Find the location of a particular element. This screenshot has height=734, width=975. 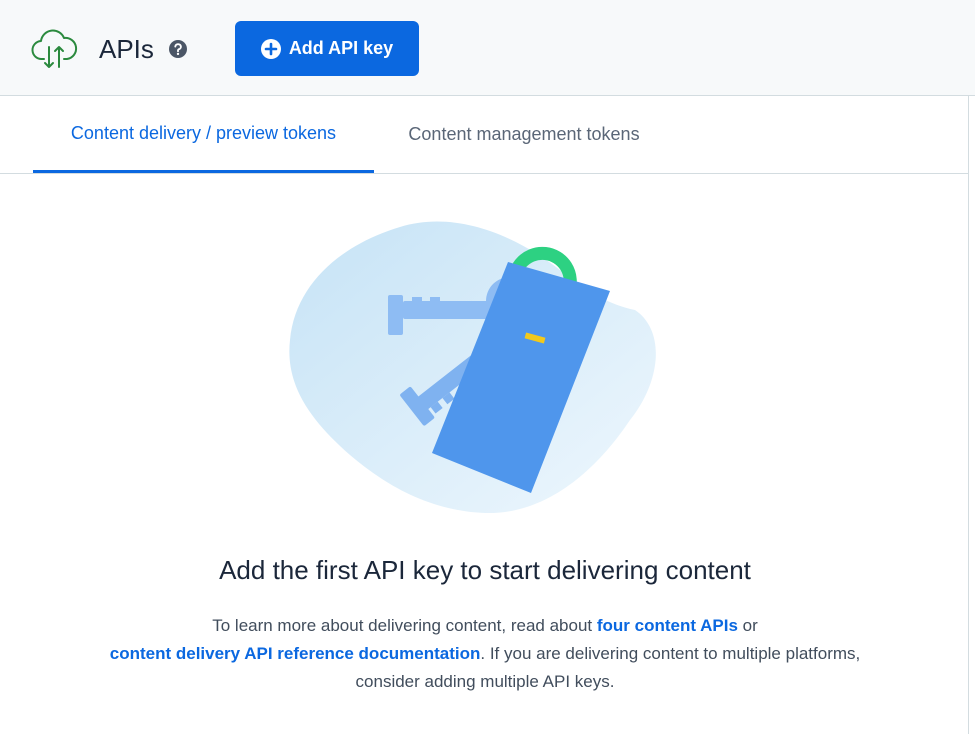

add-api-key-label: Add API key is located at coordinates (341, 48).